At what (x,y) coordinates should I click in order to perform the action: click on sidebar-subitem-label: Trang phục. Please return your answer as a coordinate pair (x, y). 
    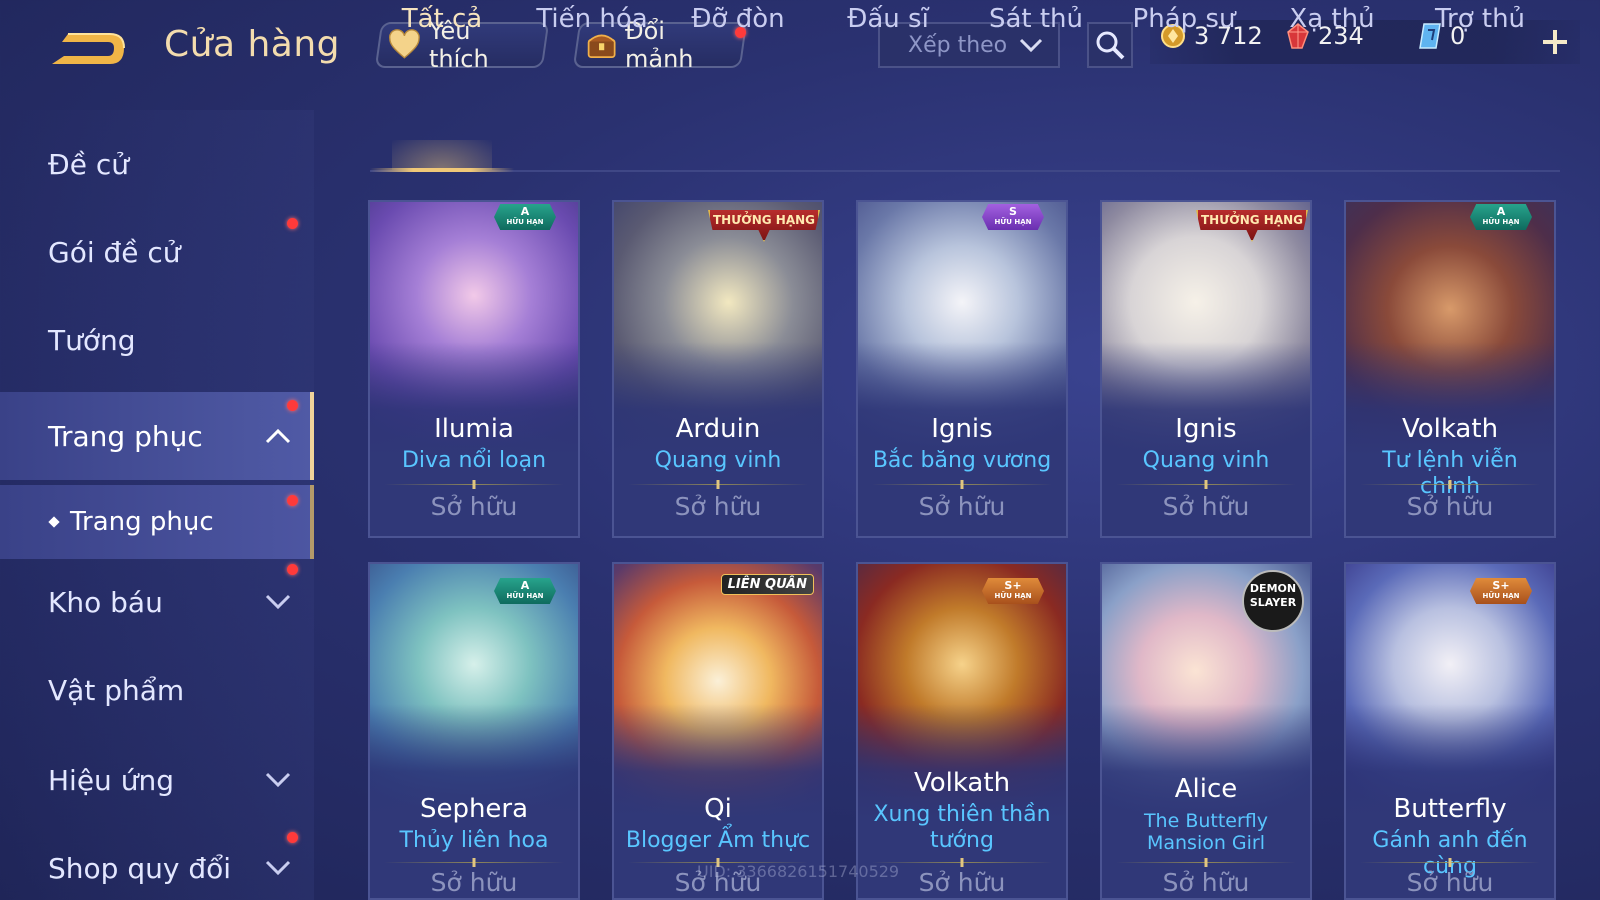
    Looking at the image, I should click on (142, 522).